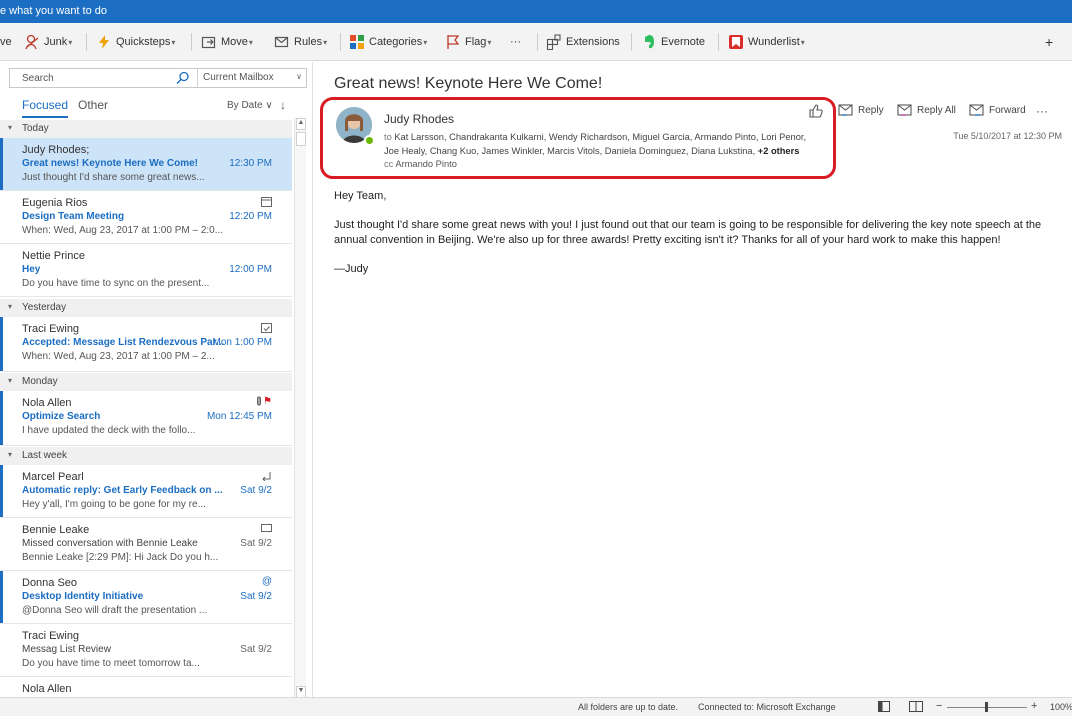 The image size is (1072, 716). I want to click on archive-button: ve, so click(6, 42).